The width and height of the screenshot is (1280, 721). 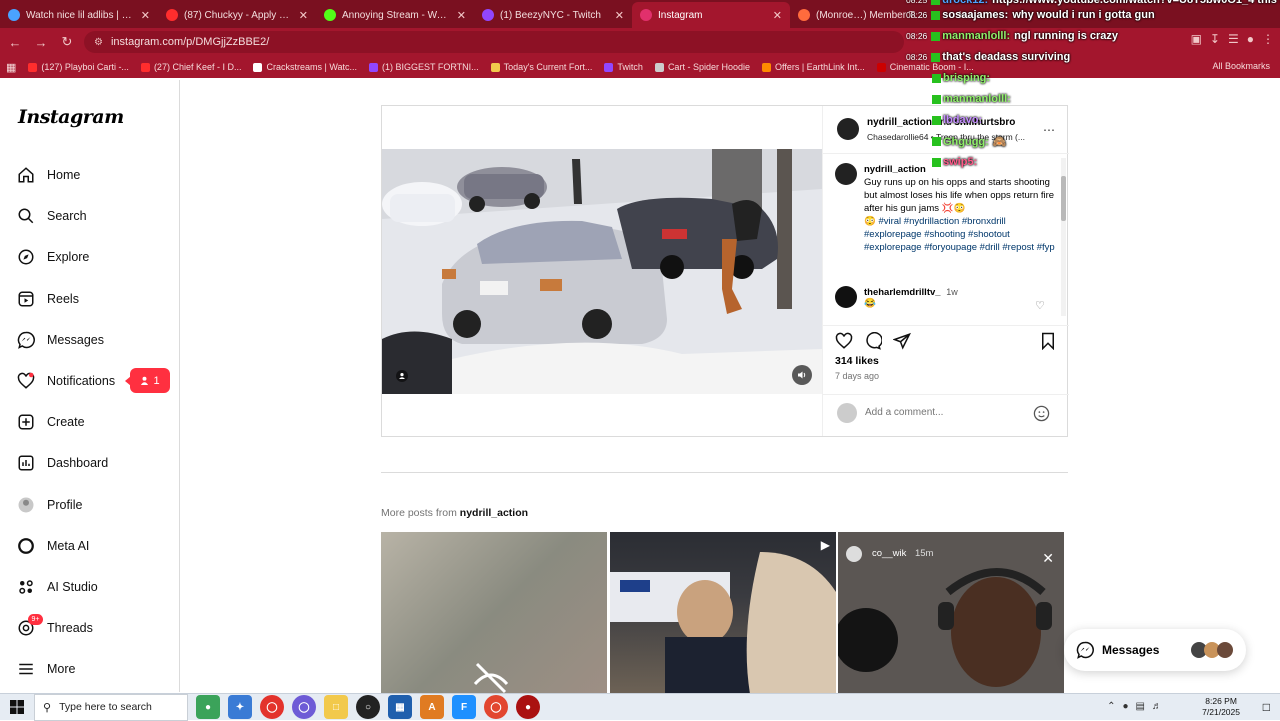 I want to click on sidebar-item-more: More, so click(x=45, y=669).